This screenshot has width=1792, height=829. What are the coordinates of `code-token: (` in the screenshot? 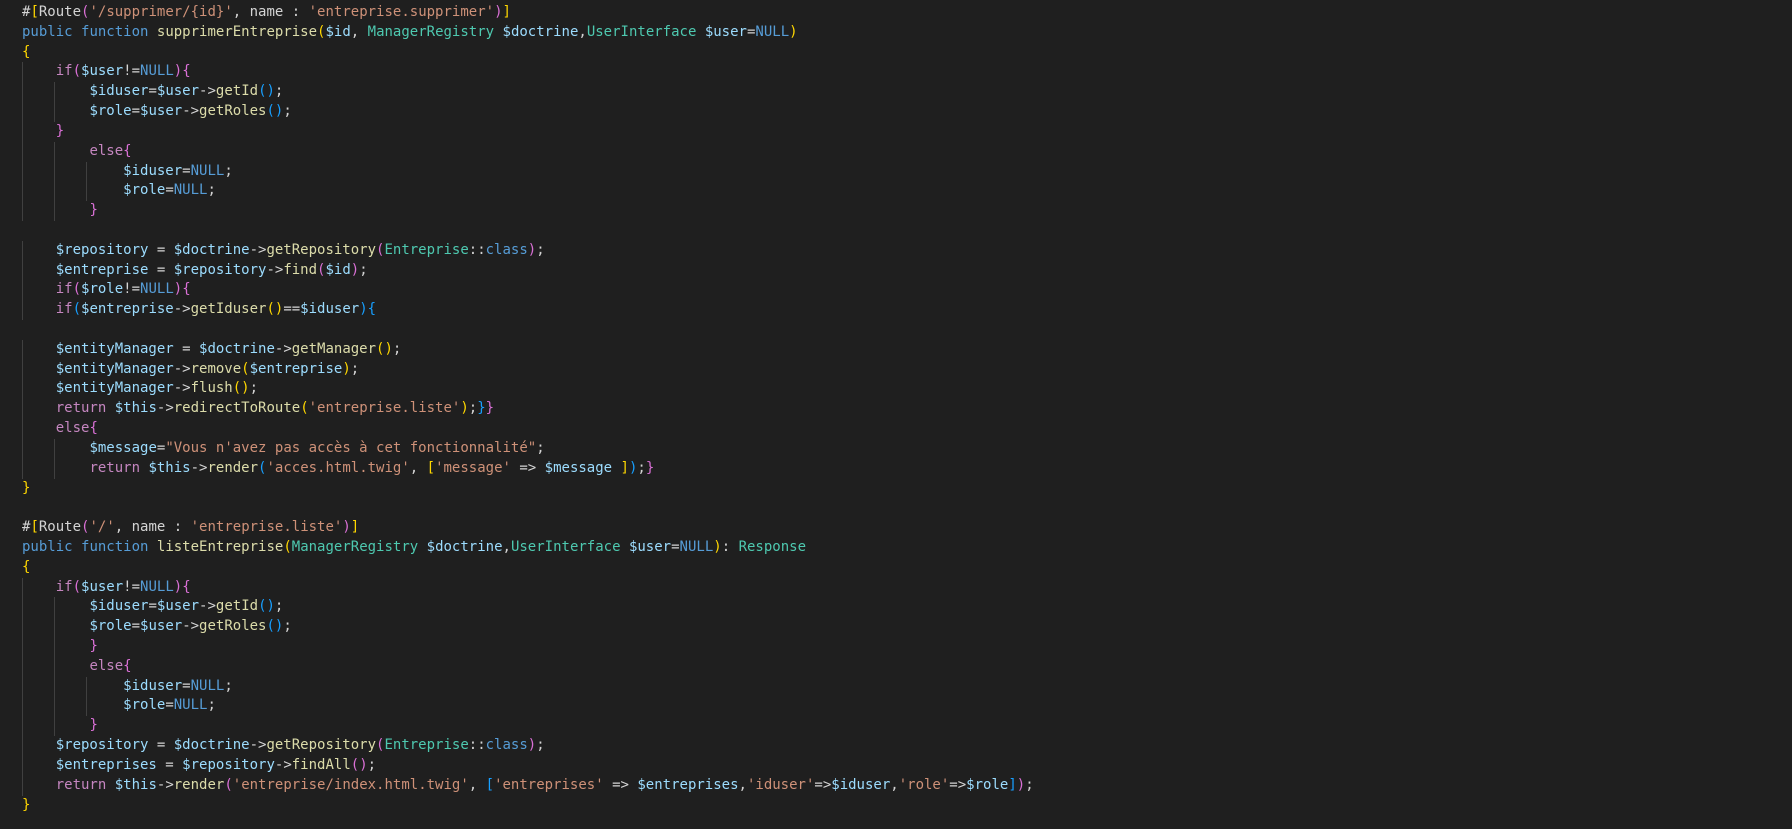 It's located at (228, 784).